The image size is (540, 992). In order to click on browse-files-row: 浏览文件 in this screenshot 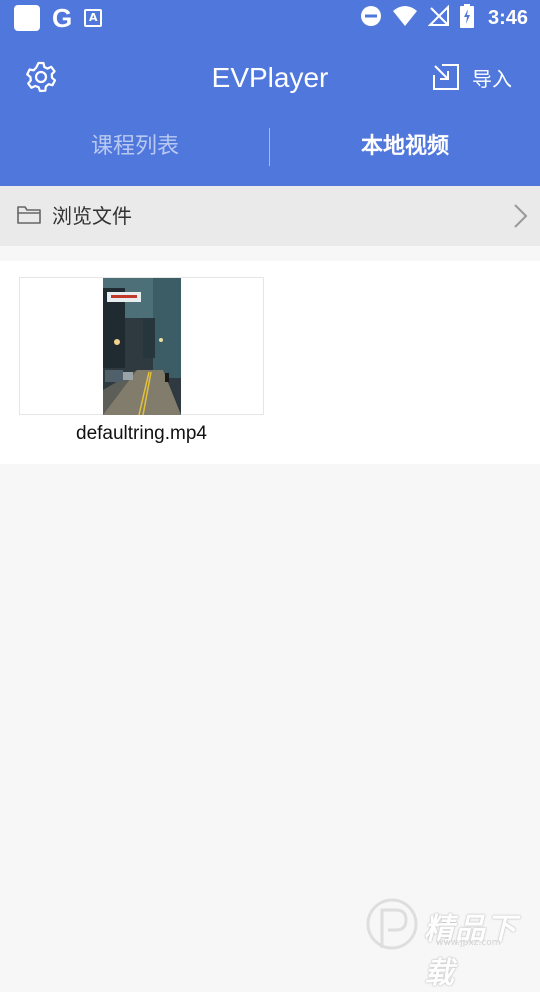, I will do `click(270, 216)`.